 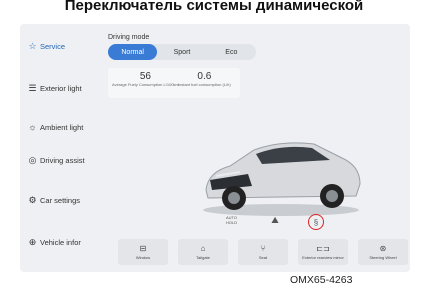 I want to click on instant-consumption-value: 0.6, so click(x=204, y=76).